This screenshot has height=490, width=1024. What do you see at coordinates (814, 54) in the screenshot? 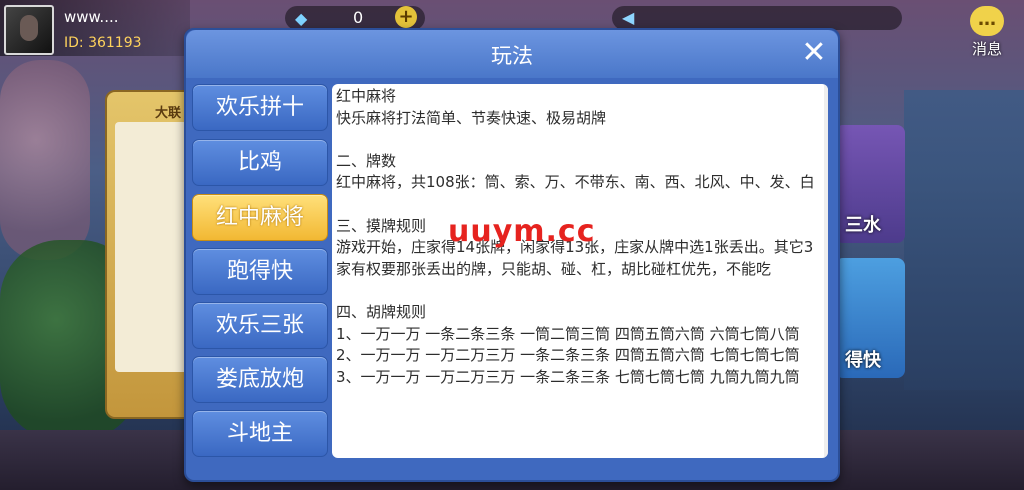
I see `close-button: ✕` at bounding box center [814, 54].